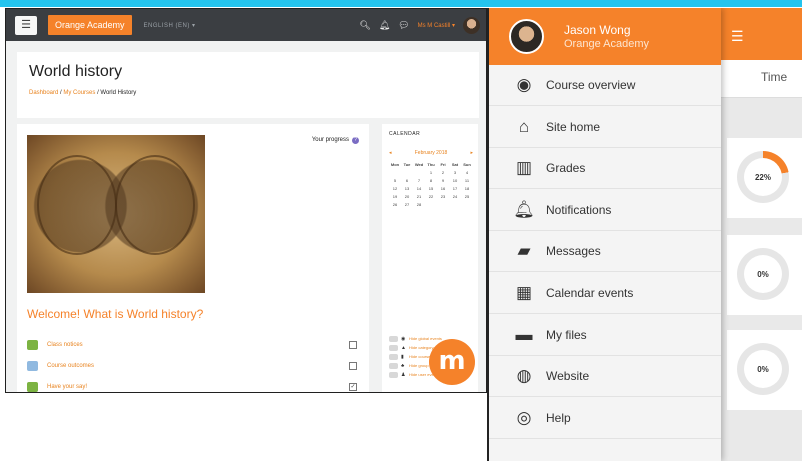  I want to click on calendar-day: 1, so click(431, 172).